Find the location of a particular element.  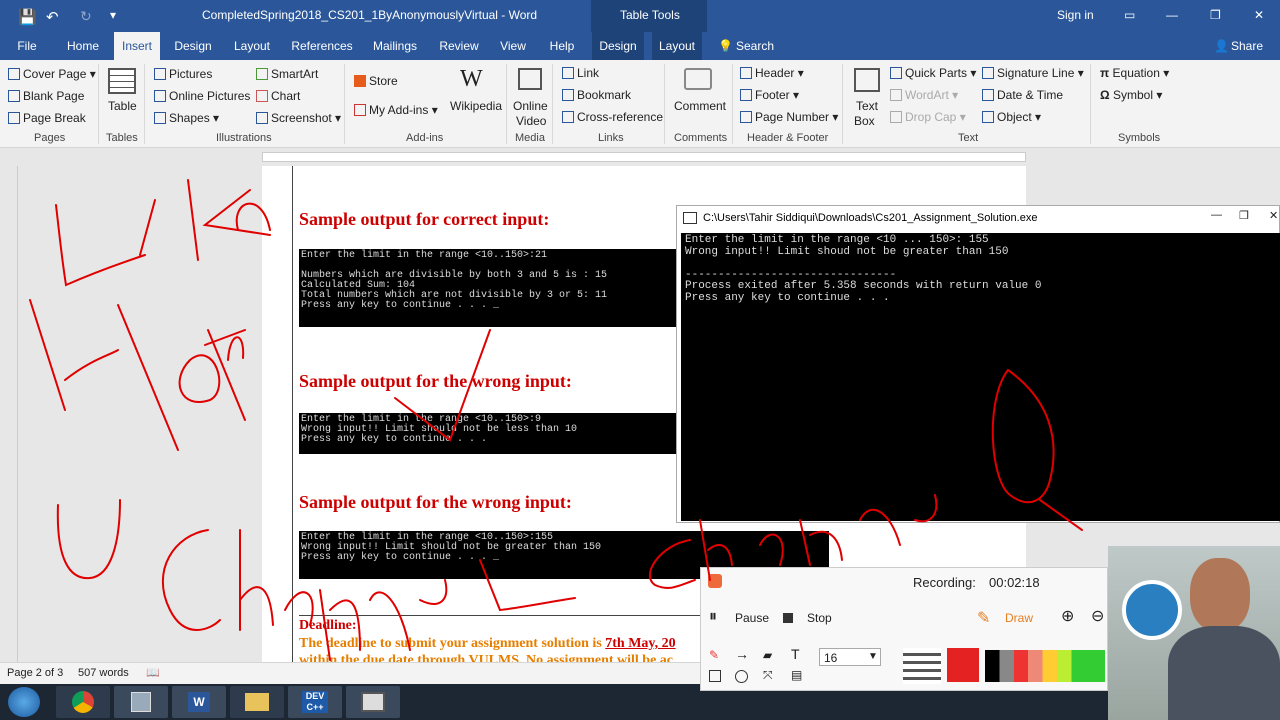

pencil-icon: ✎ is located at coordinates (983, 618).